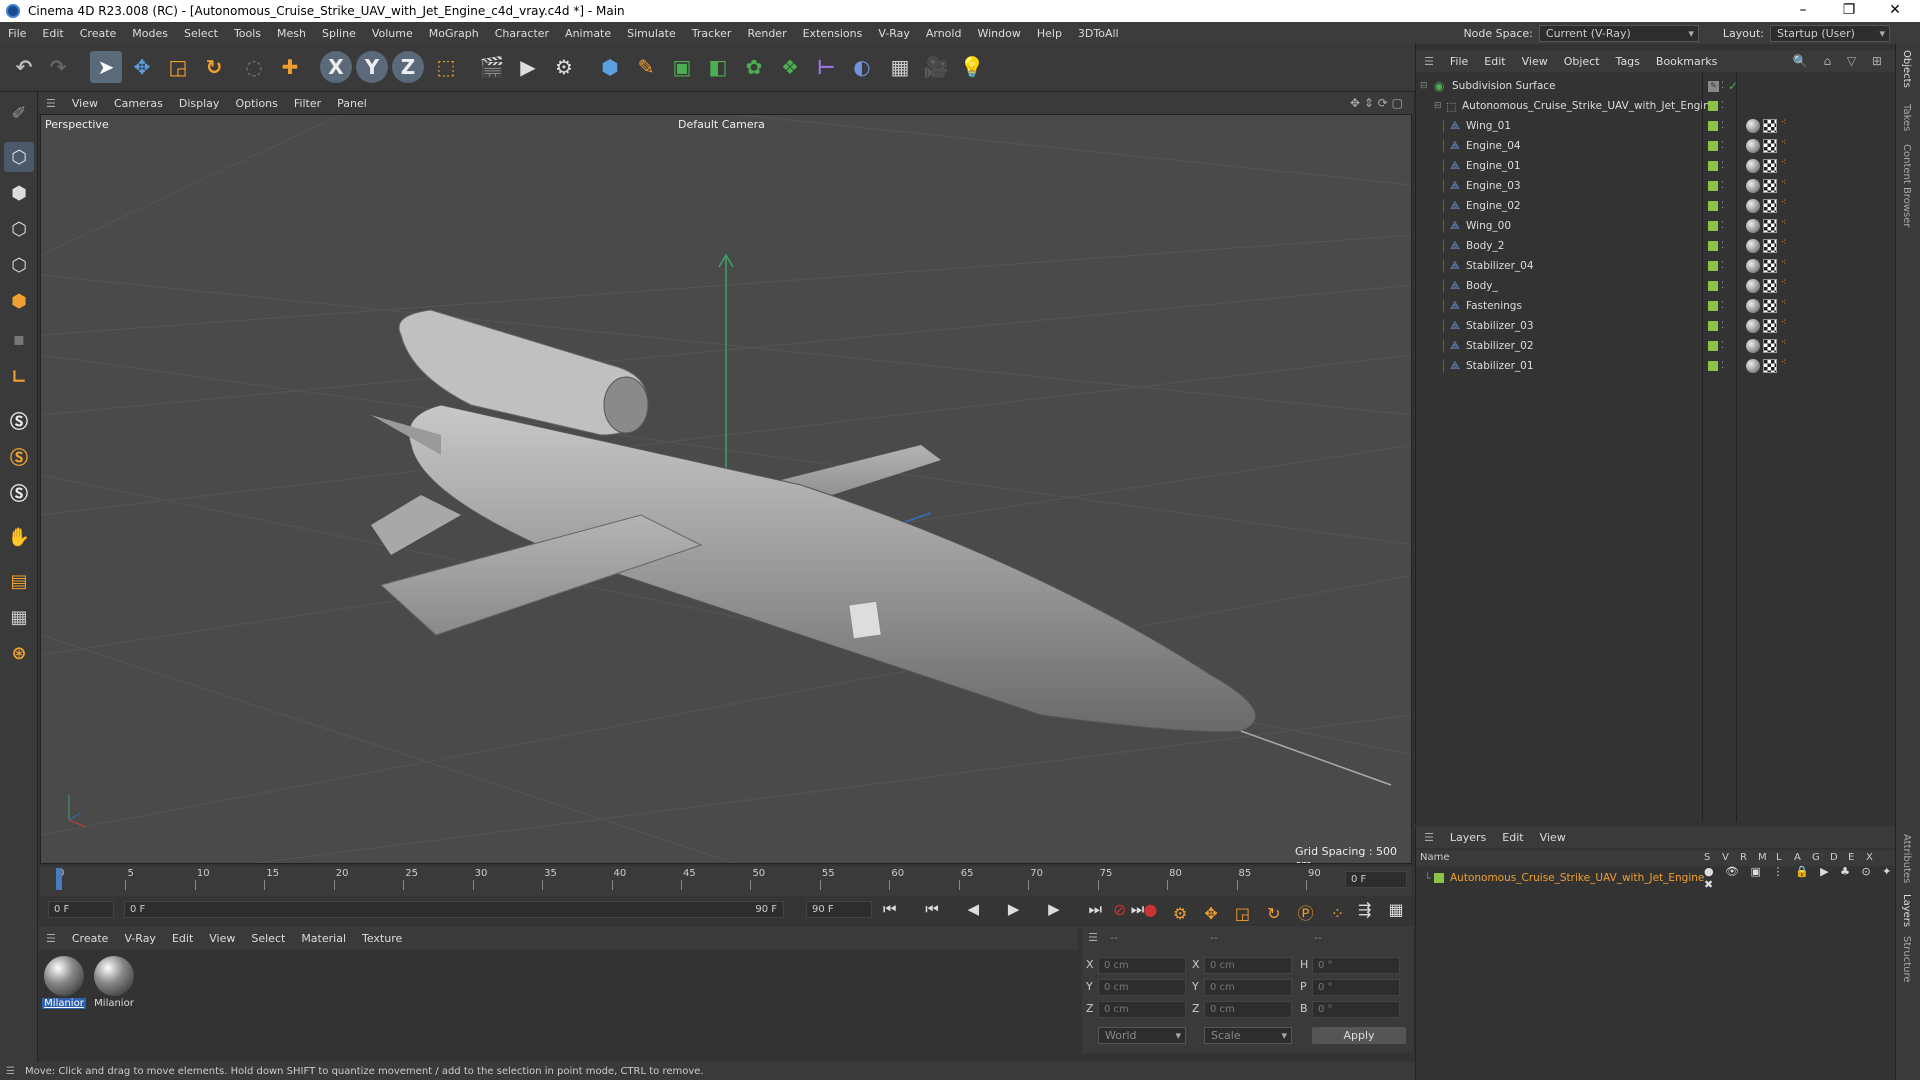  What do you see at coordinates (894, 33) in the screenshot?
I see `menu-vray: V-Ray` at bounding box center [894, 33].